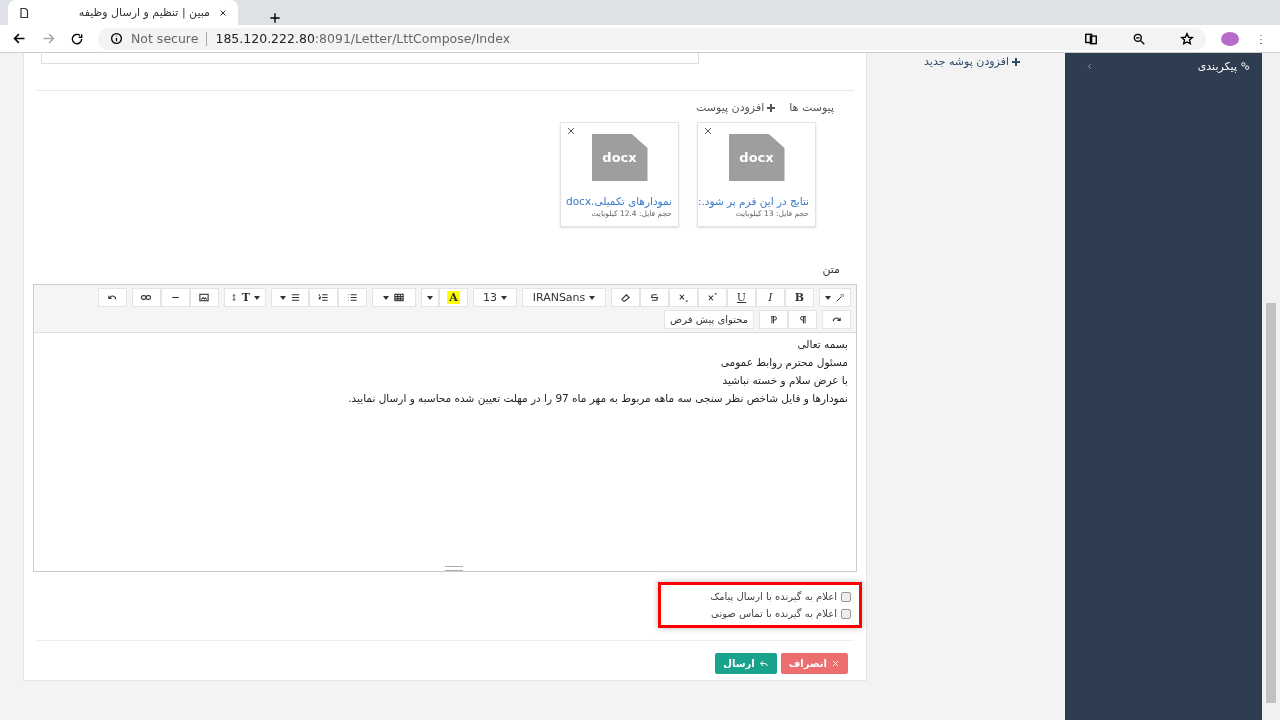 This screenshot has height=720, width=1280. I want to click on info-icon, so click(116, 38).